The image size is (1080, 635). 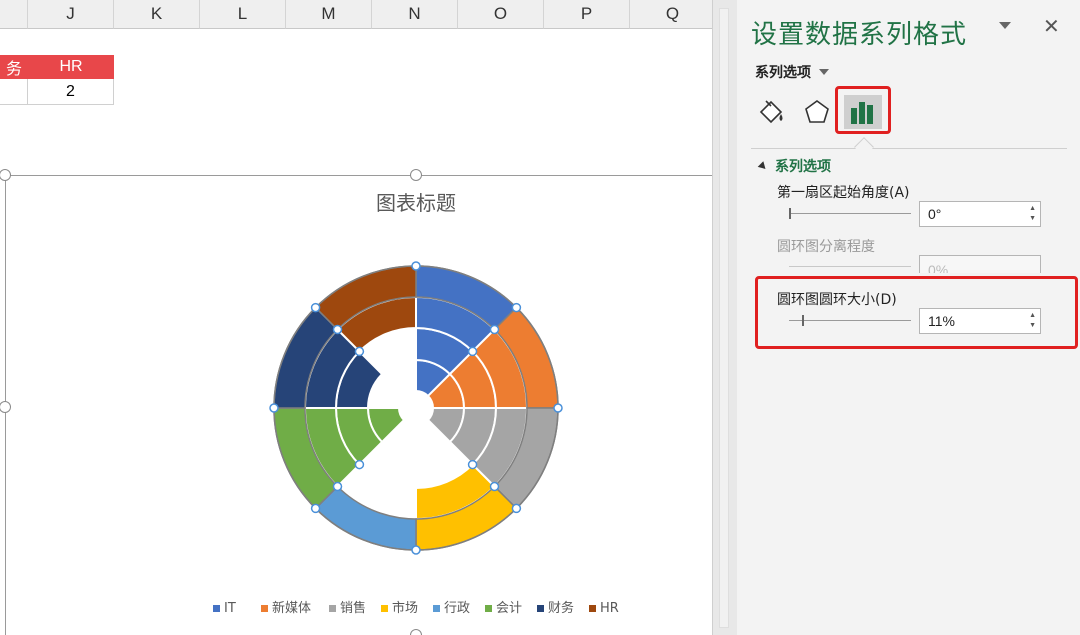 I want to click on column-header: J, so click(x=71, y=14).